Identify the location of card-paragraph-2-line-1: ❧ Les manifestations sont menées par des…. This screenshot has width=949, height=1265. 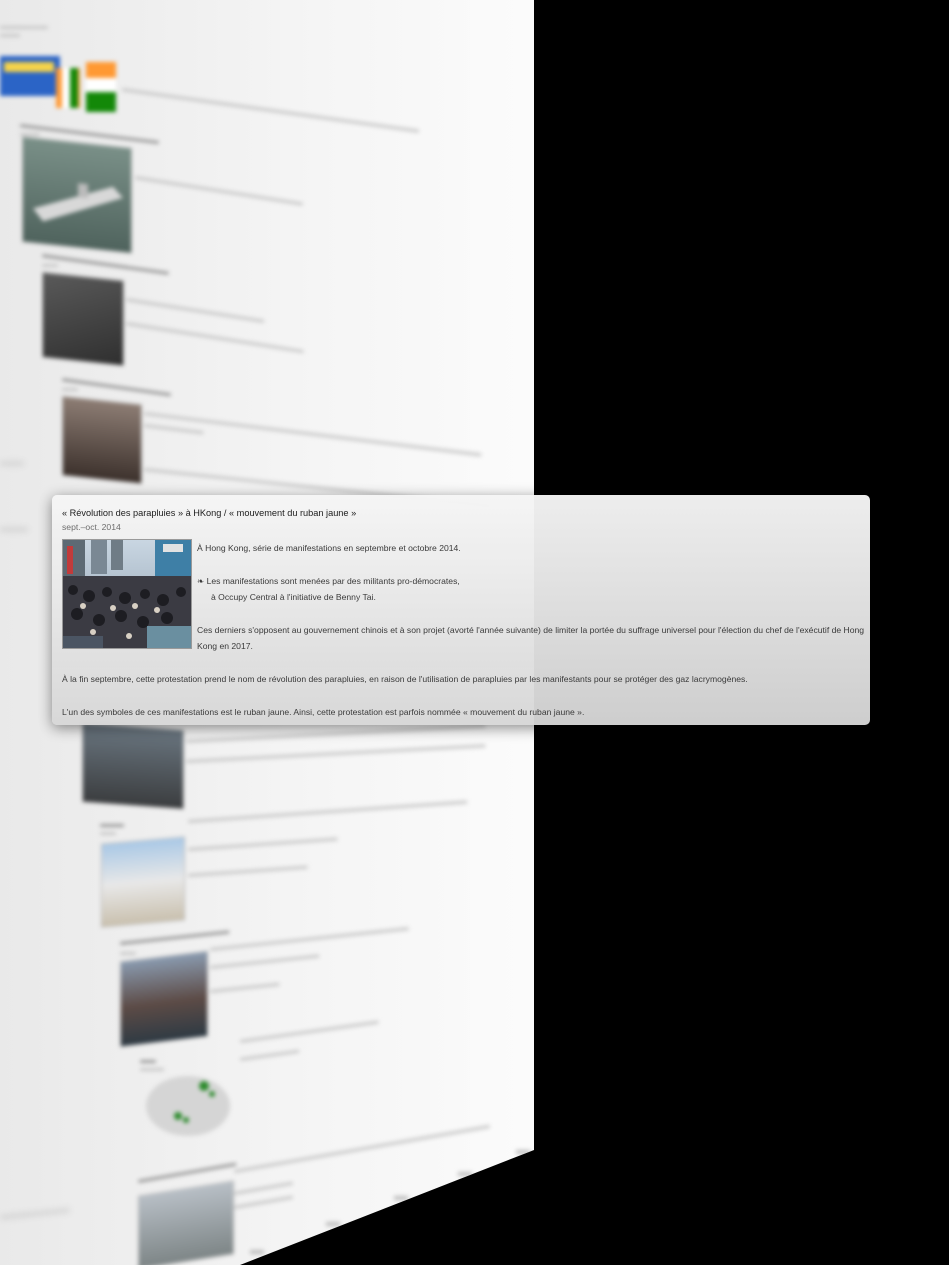
(328, 581).